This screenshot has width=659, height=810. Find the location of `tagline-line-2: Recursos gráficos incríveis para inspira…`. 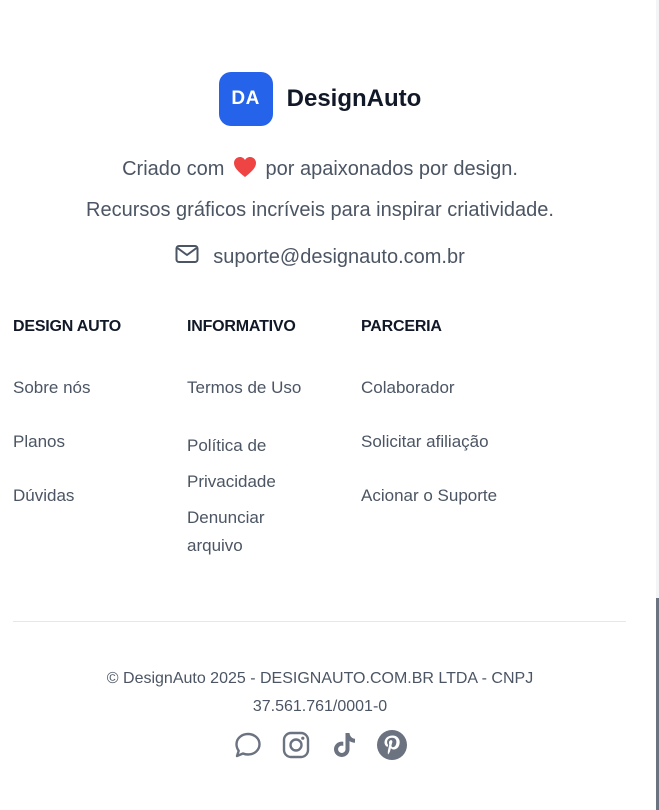

tagline-line-2: Recursos gráficos incríveis para inspira… is located at coordinates (320, 210).